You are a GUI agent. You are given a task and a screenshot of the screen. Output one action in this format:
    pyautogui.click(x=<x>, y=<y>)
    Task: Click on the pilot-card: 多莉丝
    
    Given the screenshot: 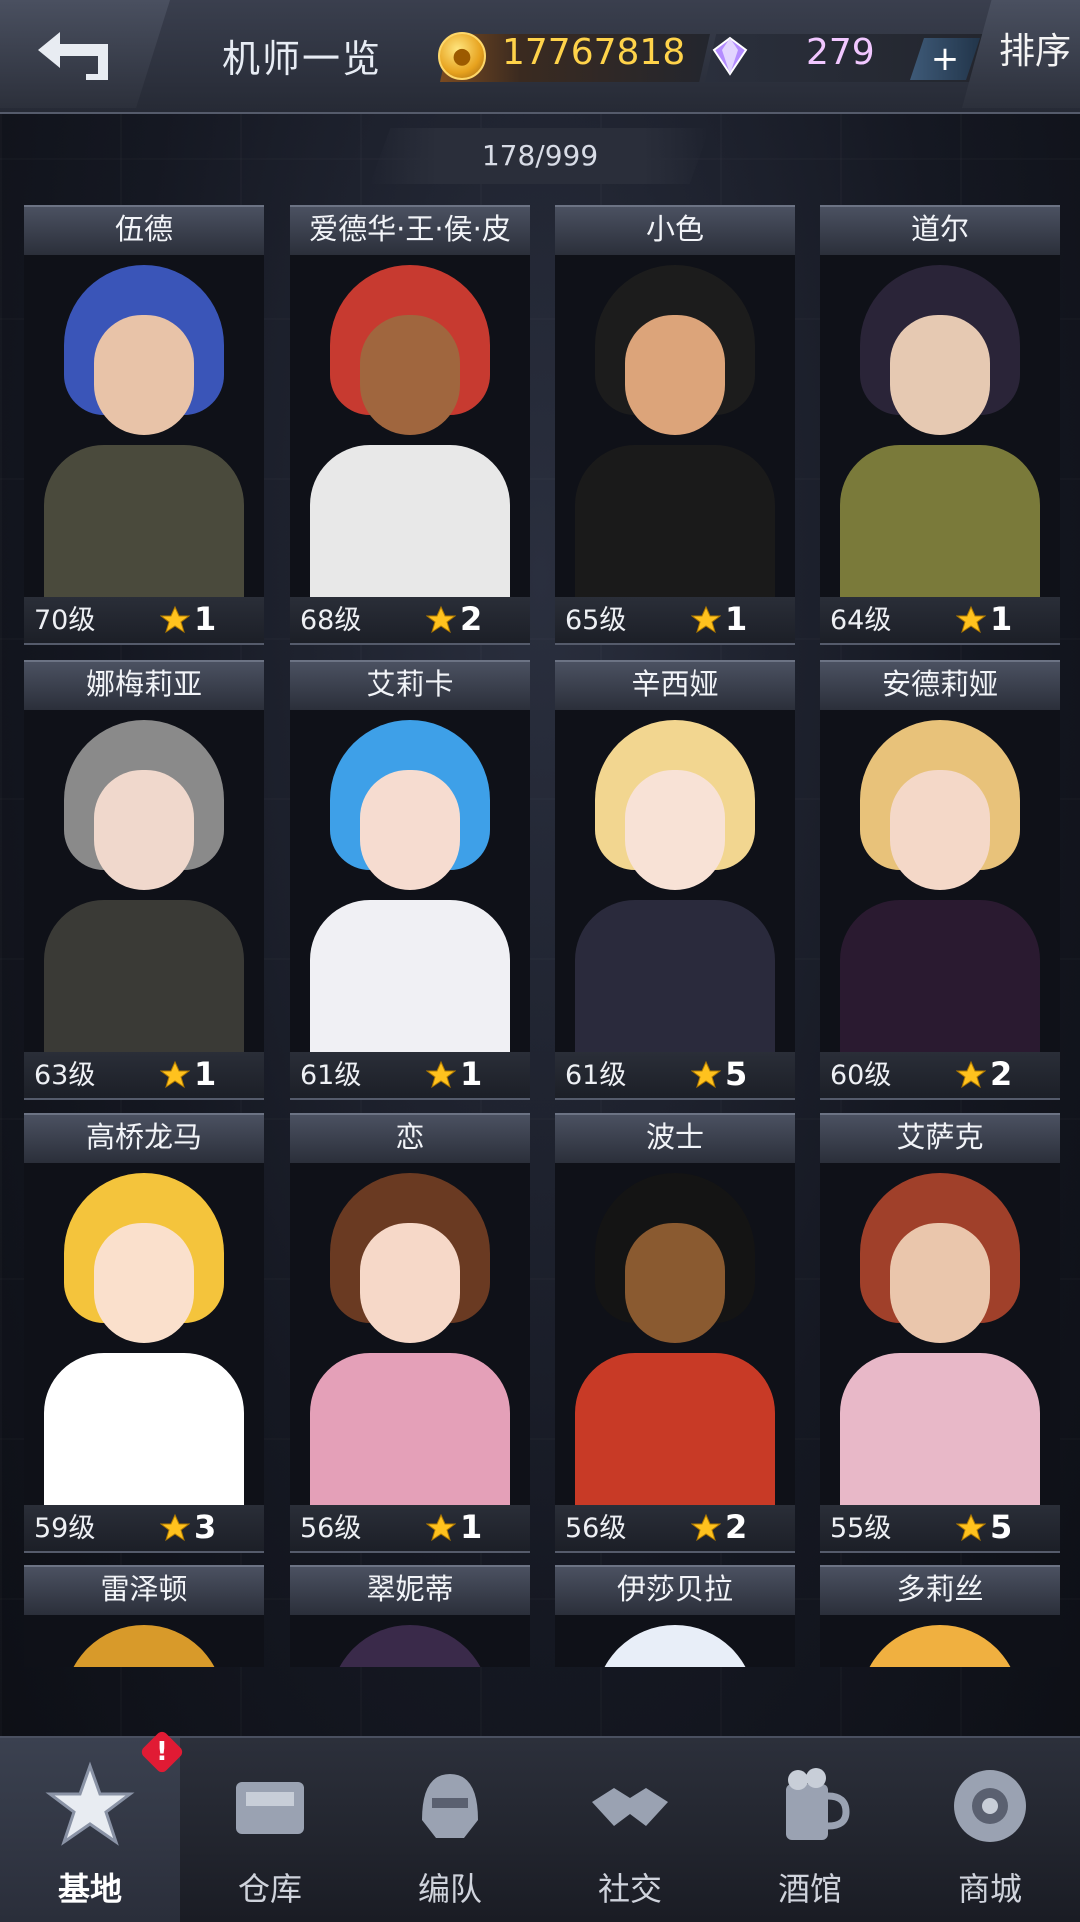 What is the action you would take?
    pyautogui.click(x=940, y=1616)
    